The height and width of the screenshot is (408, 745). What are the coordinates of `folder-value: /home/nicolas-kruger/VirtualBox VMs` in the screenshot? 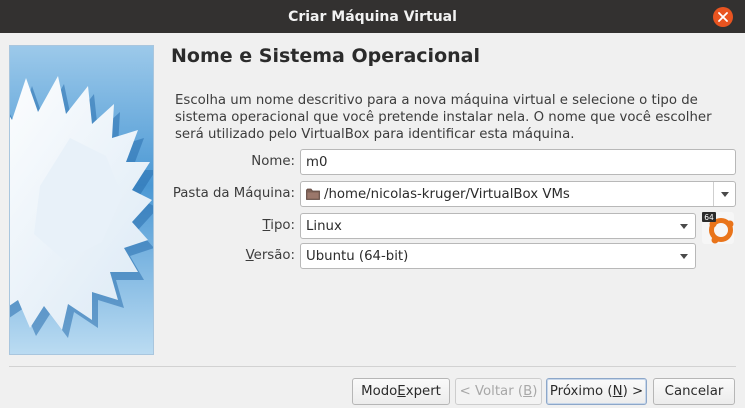 It's located at (447, 194).